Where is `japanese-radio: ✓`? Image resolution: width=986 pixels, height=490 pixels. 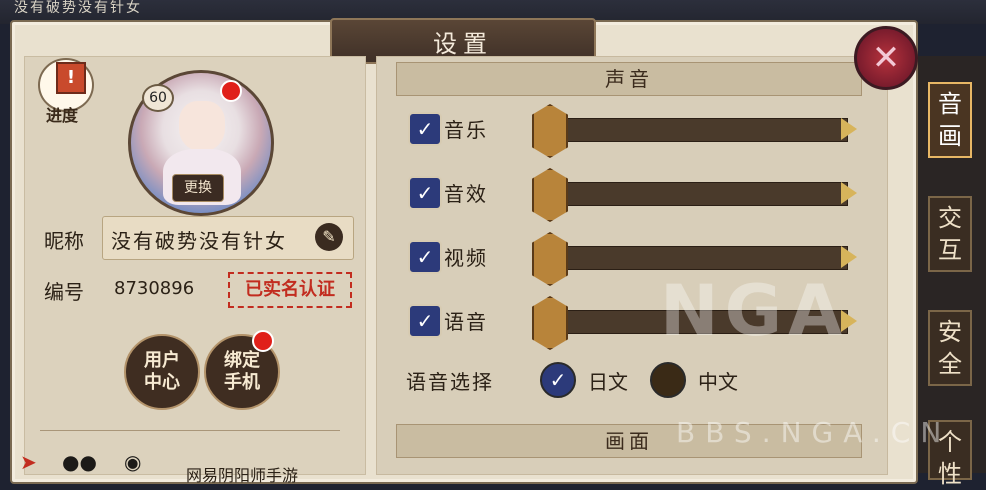 japanese-radio: ✓ is located at coordinates (558, 380).